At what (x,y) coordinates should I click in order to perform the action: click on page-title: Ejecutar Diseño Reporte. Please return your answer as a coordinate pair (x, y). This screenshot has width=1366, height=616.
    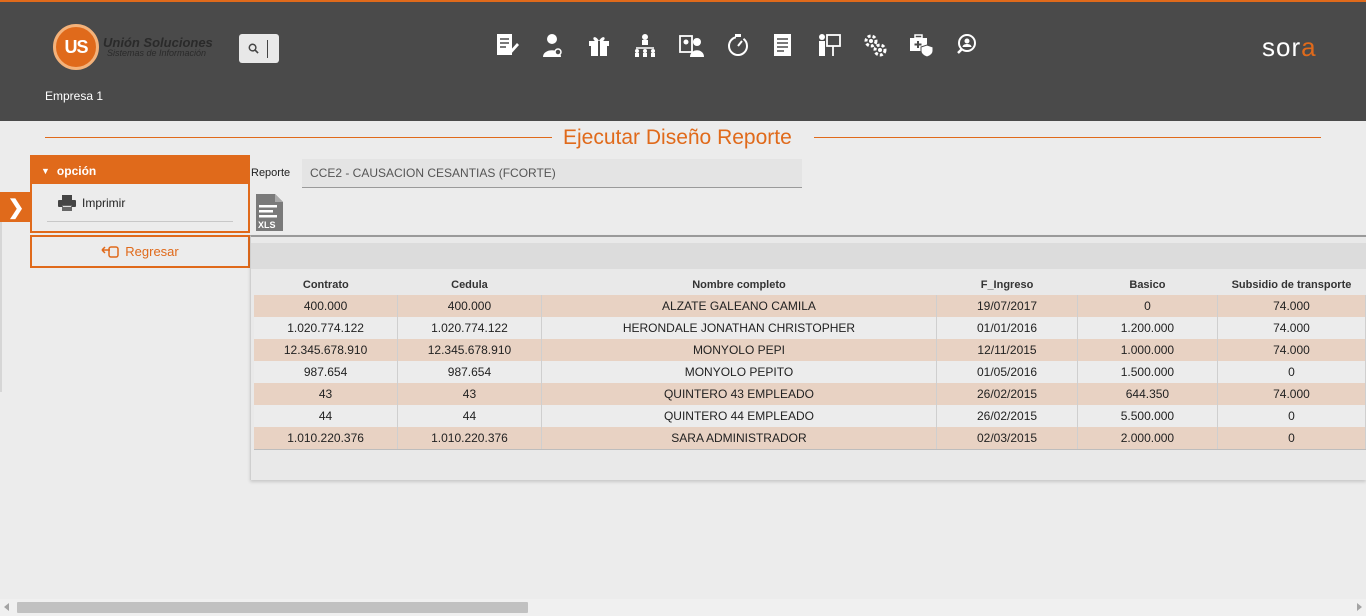
    Looking at the image, I should click on (677, 137).